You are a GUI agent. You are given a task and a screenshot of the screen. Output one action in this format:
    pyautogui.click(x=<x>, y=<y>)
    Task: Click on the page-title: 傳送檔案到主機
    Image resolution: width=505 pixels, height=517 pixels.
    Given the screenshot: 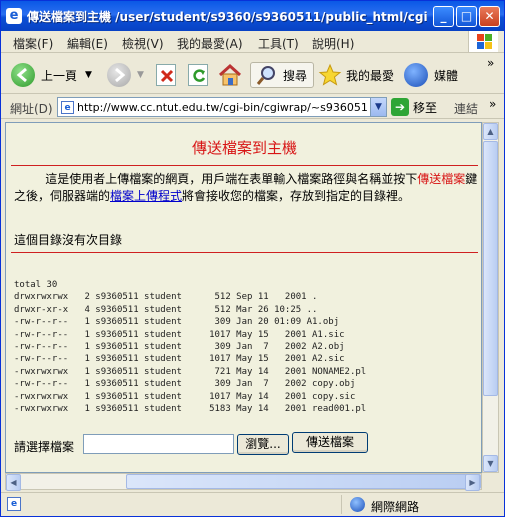 What is the action you would take?
    pyautogui.click(x=244, y=148)
    